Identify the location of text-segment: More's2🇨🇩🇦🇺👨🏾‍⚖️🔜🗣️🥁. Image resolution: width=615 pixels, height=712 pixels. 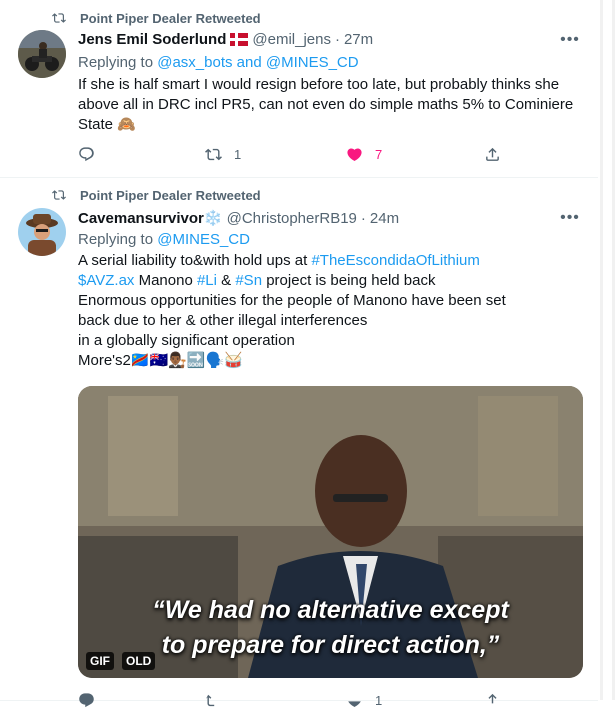
(160, 360).